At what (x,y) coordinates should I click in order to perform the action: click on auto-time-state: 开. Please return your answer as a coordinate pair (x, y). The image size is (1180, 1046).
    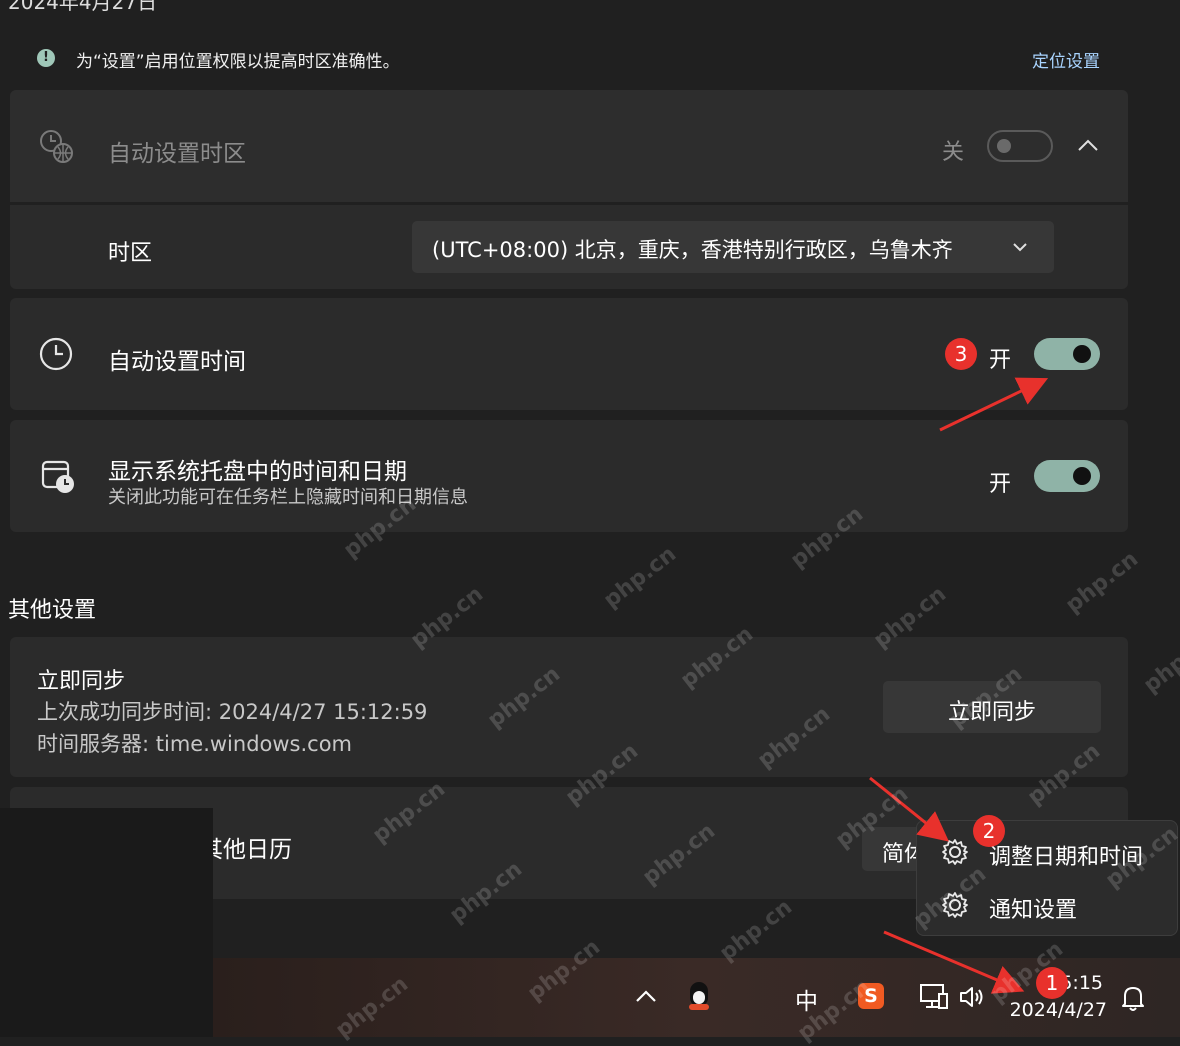
    Looking at the image, I should click on (1000, 360).